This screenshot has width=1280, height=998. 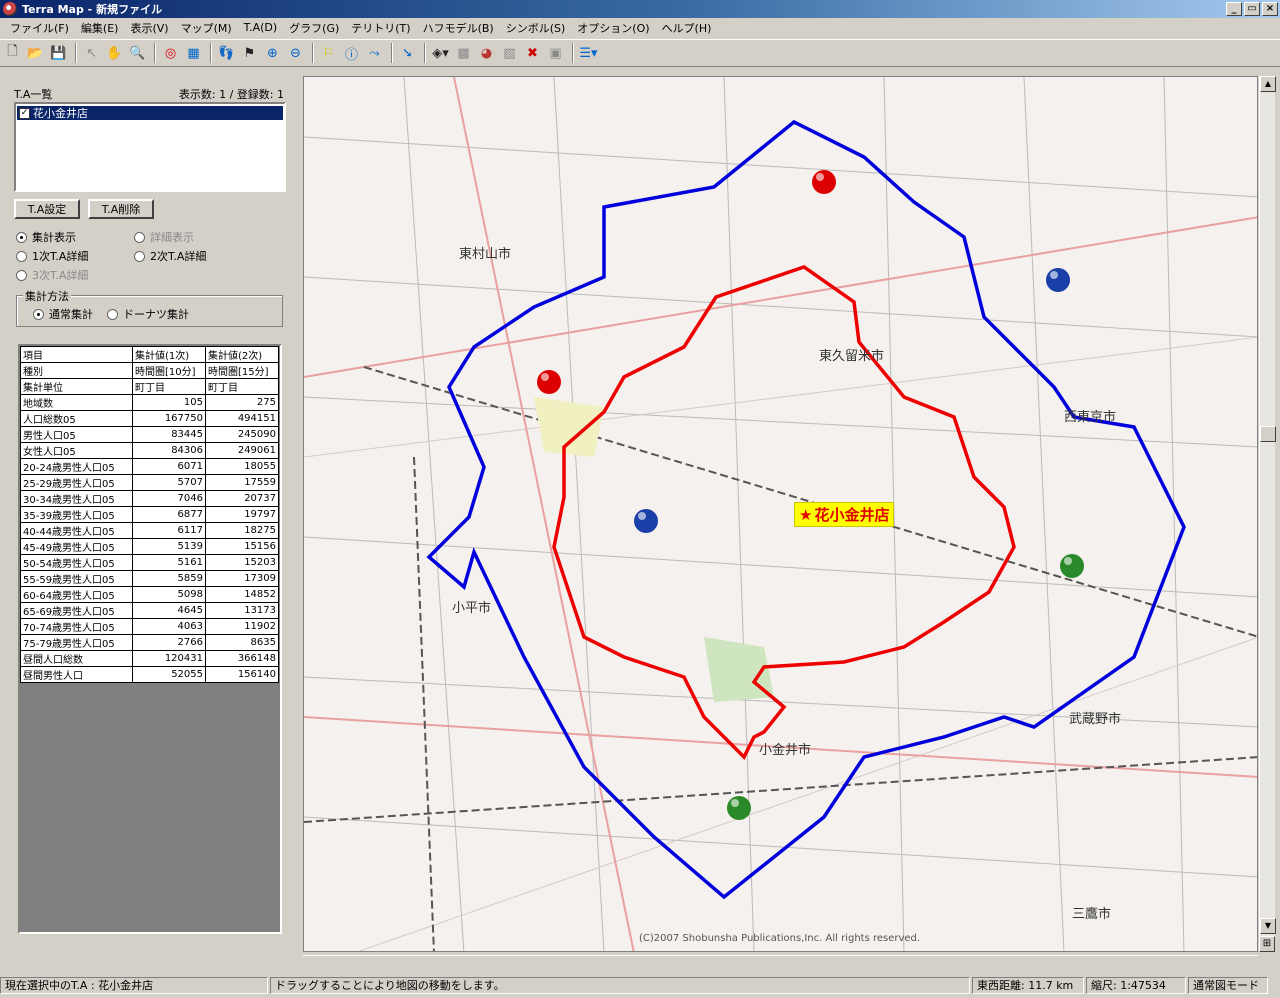 I want to click on table-cell: 17559, so click(x=242, y=482).